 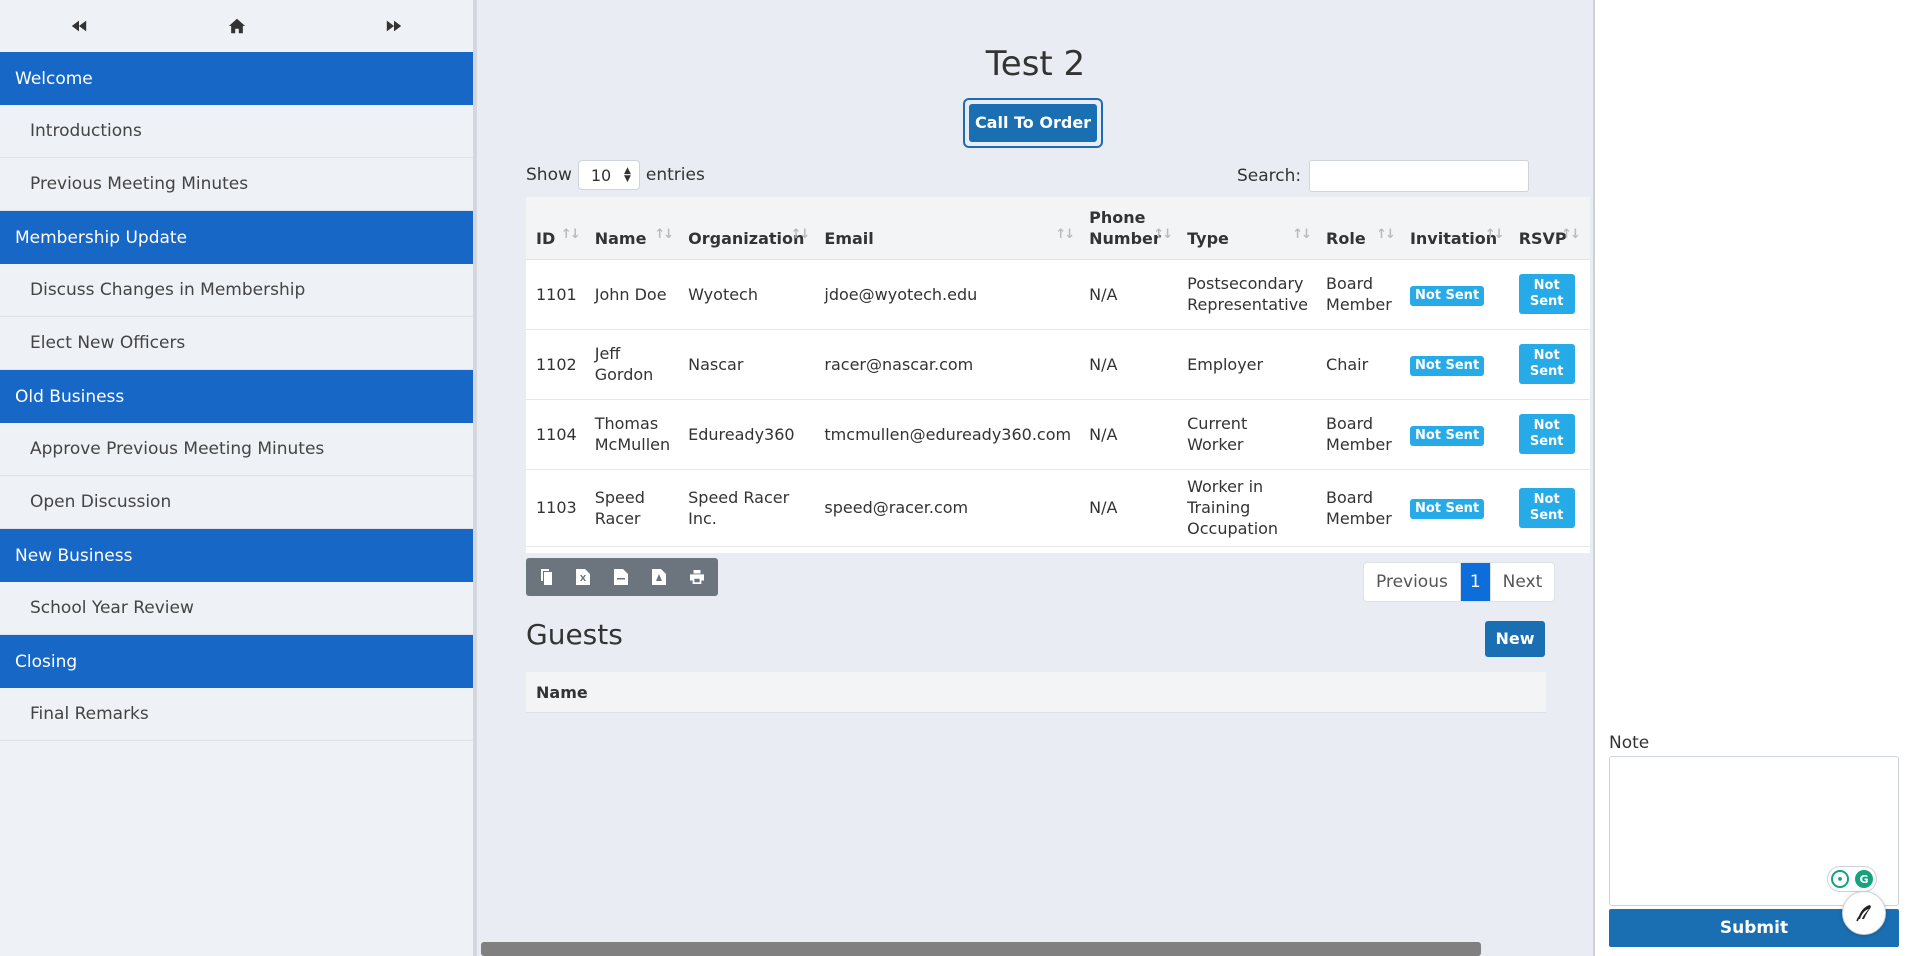 What do you see at coordinates (1269, 176) in the screenshot?
I see `search-label: Search:` at bounding box center [1269, 176].